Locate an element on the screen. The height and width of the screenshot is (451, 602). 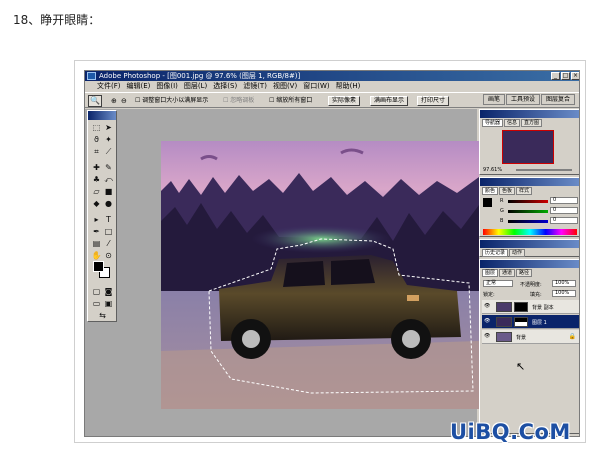
clone-stamp-icon: ♣ is located at coordinates (96, 180).